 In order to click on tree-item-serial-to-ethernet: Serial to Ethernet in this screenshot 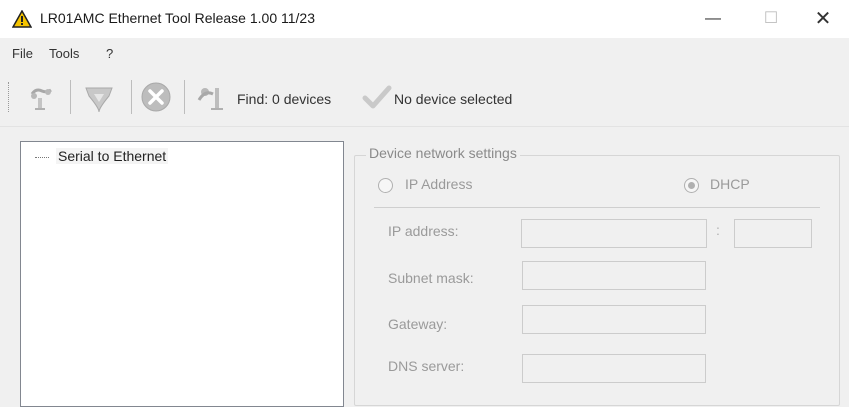, I will do `click(112, 156)`.